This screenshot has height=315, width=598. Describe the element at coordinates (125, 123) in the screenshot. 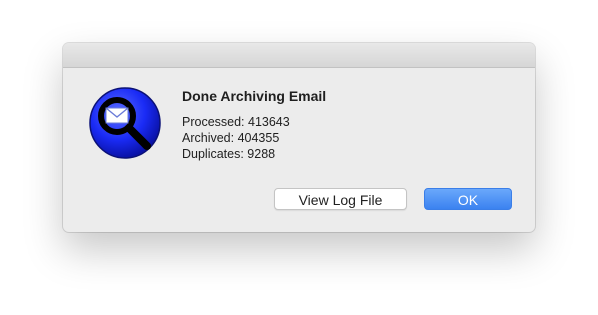

I see `mail-search-app-icon` at that location.